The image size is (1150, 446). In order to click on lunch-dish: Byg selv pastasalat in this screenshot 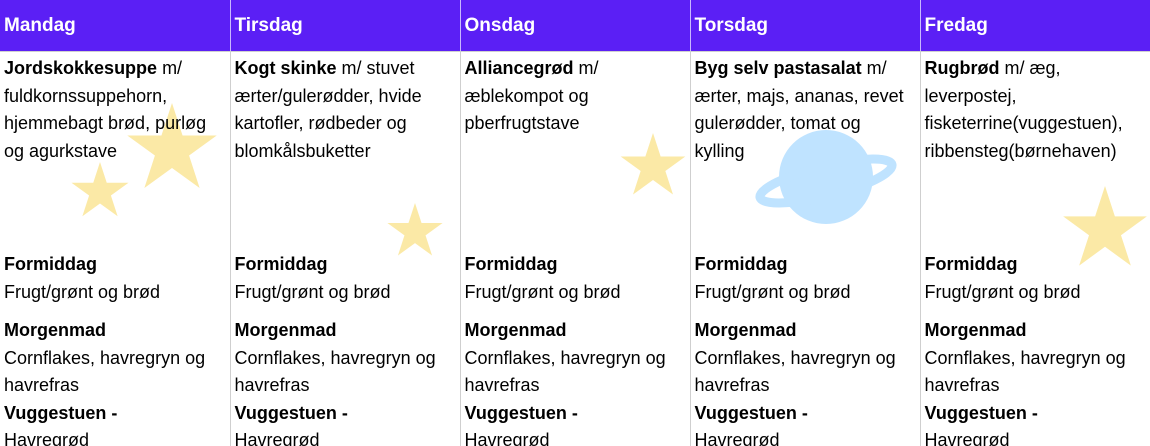, I will do `click(778, 68)`.